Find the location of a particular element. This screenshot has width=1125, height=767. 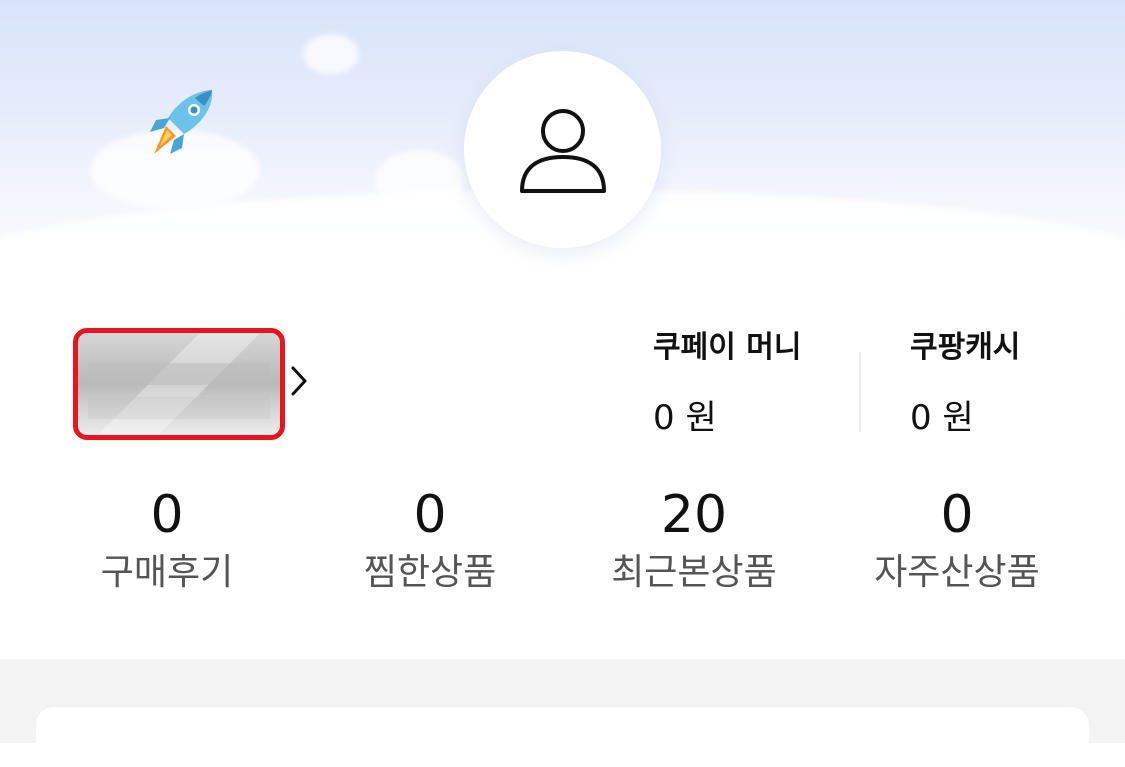

stat-wishlist: 0 찜한상품 is located at coordinates (430, 541).